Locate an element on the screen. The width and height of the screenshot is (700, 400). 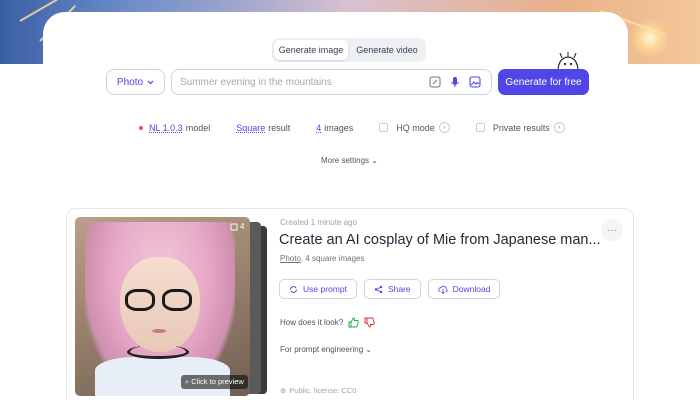
more-settings-button: More settings ⌄ is located at coordinates (349, 160).